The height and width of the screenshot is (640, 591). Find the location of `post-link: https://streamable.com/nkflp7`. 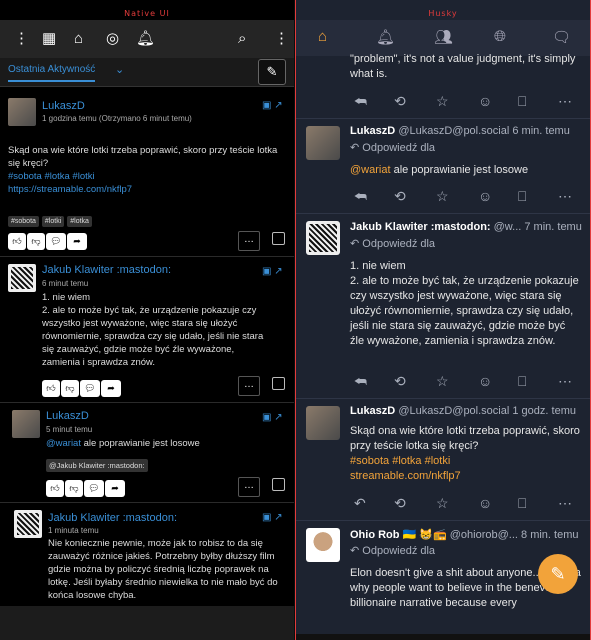

post-link: https://streamable.com/nkflp7 is located at coordinates (70, 189).